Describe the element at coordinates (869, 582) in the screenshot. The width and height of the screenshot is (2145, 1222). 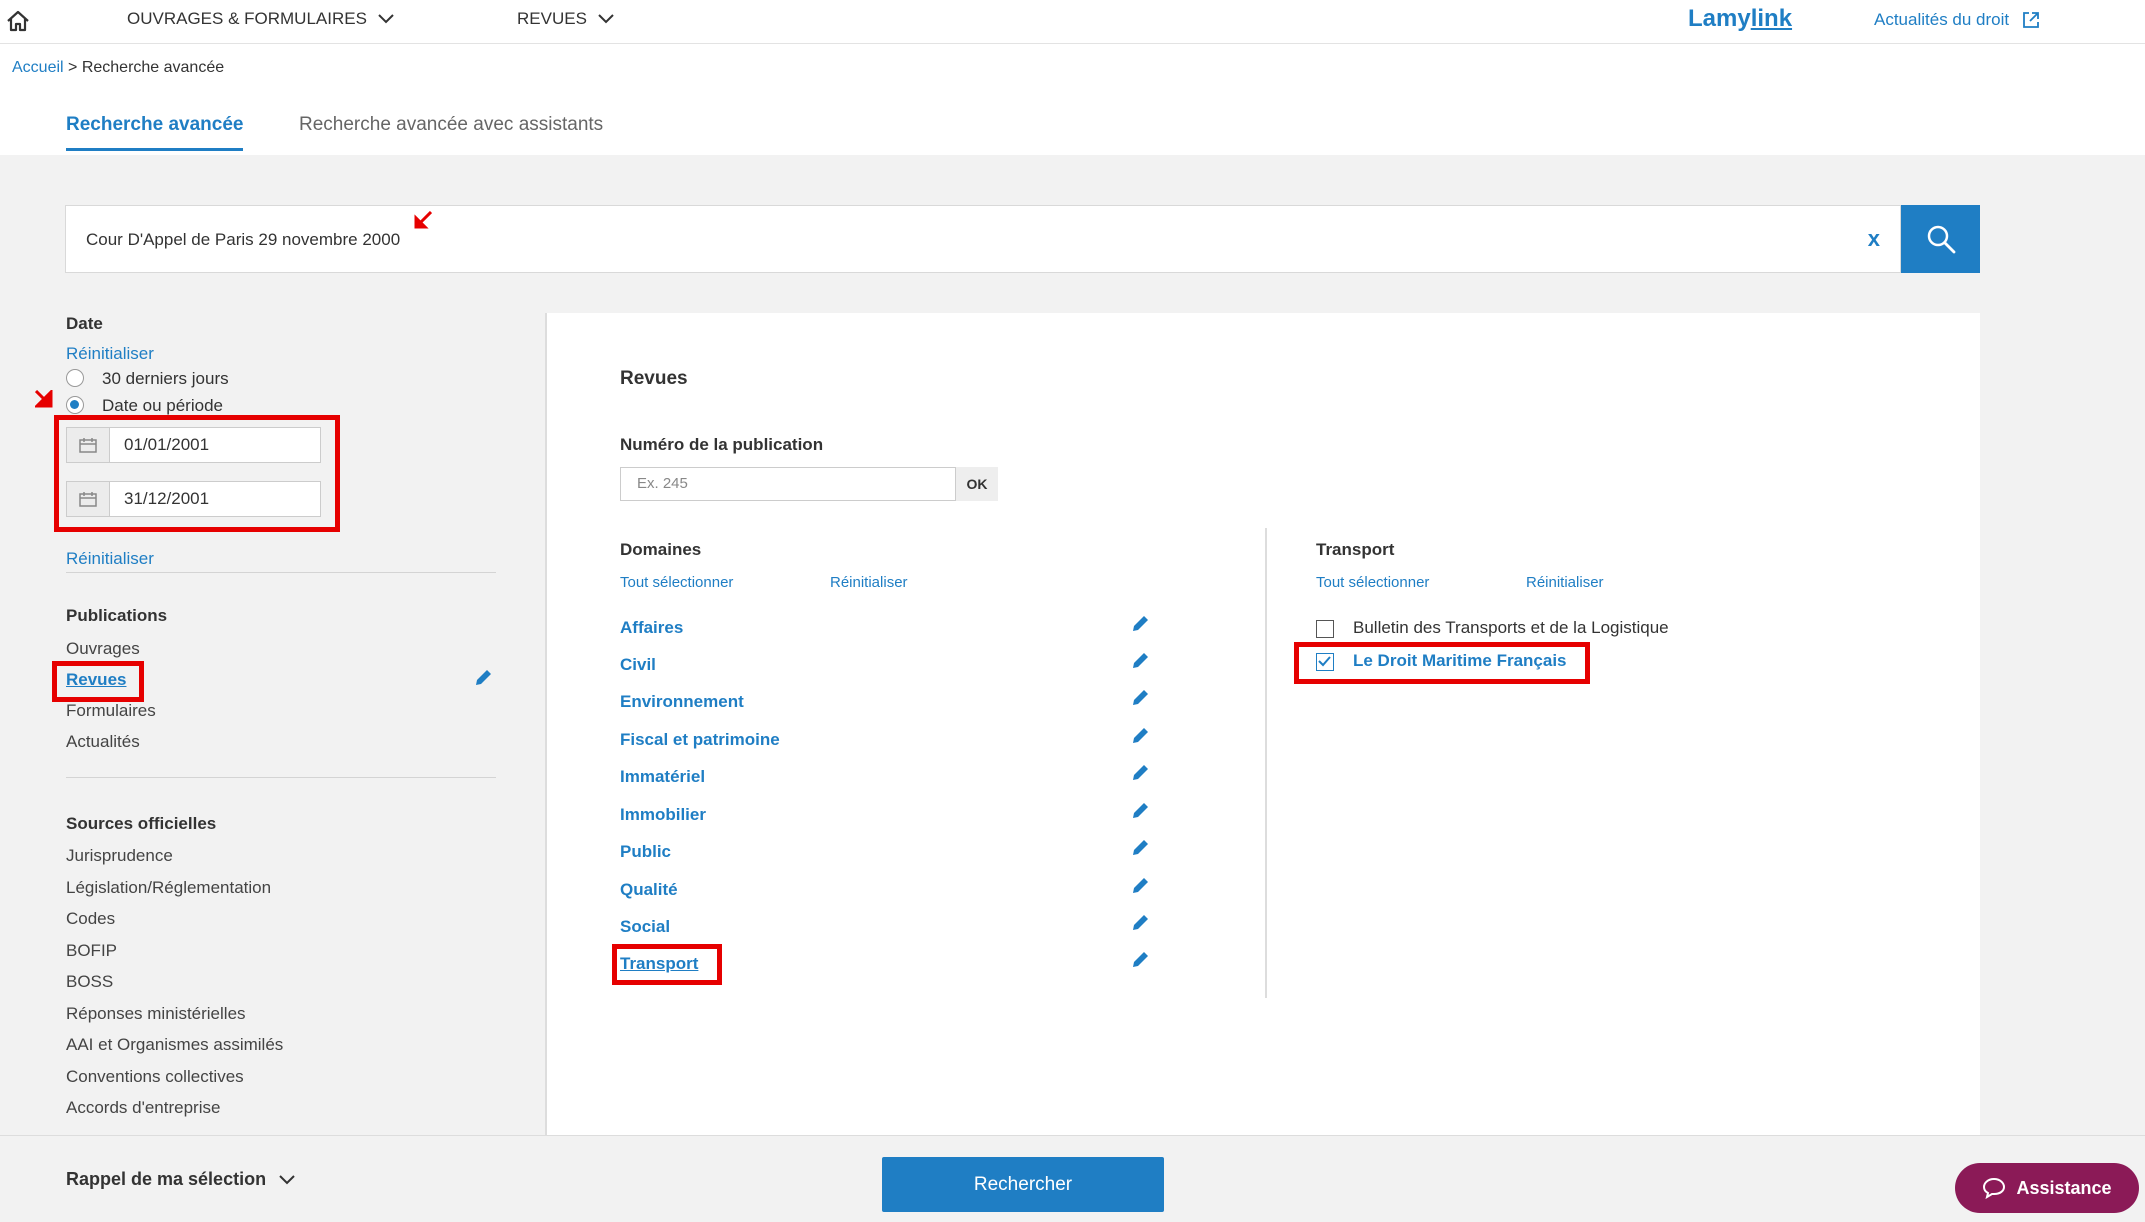
I see `domaines-reset: Réinitialiser` at that location.